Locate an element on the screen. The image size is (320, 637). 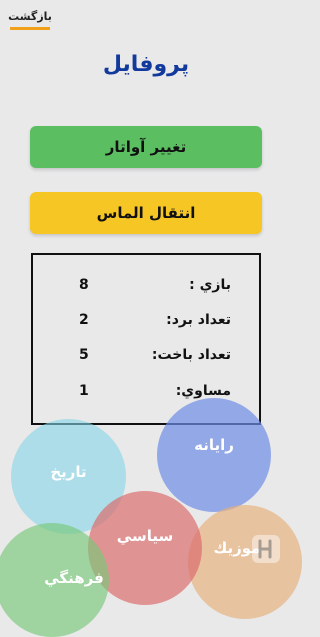
category-label: فرهنگي is located at coordinates (74, 578).